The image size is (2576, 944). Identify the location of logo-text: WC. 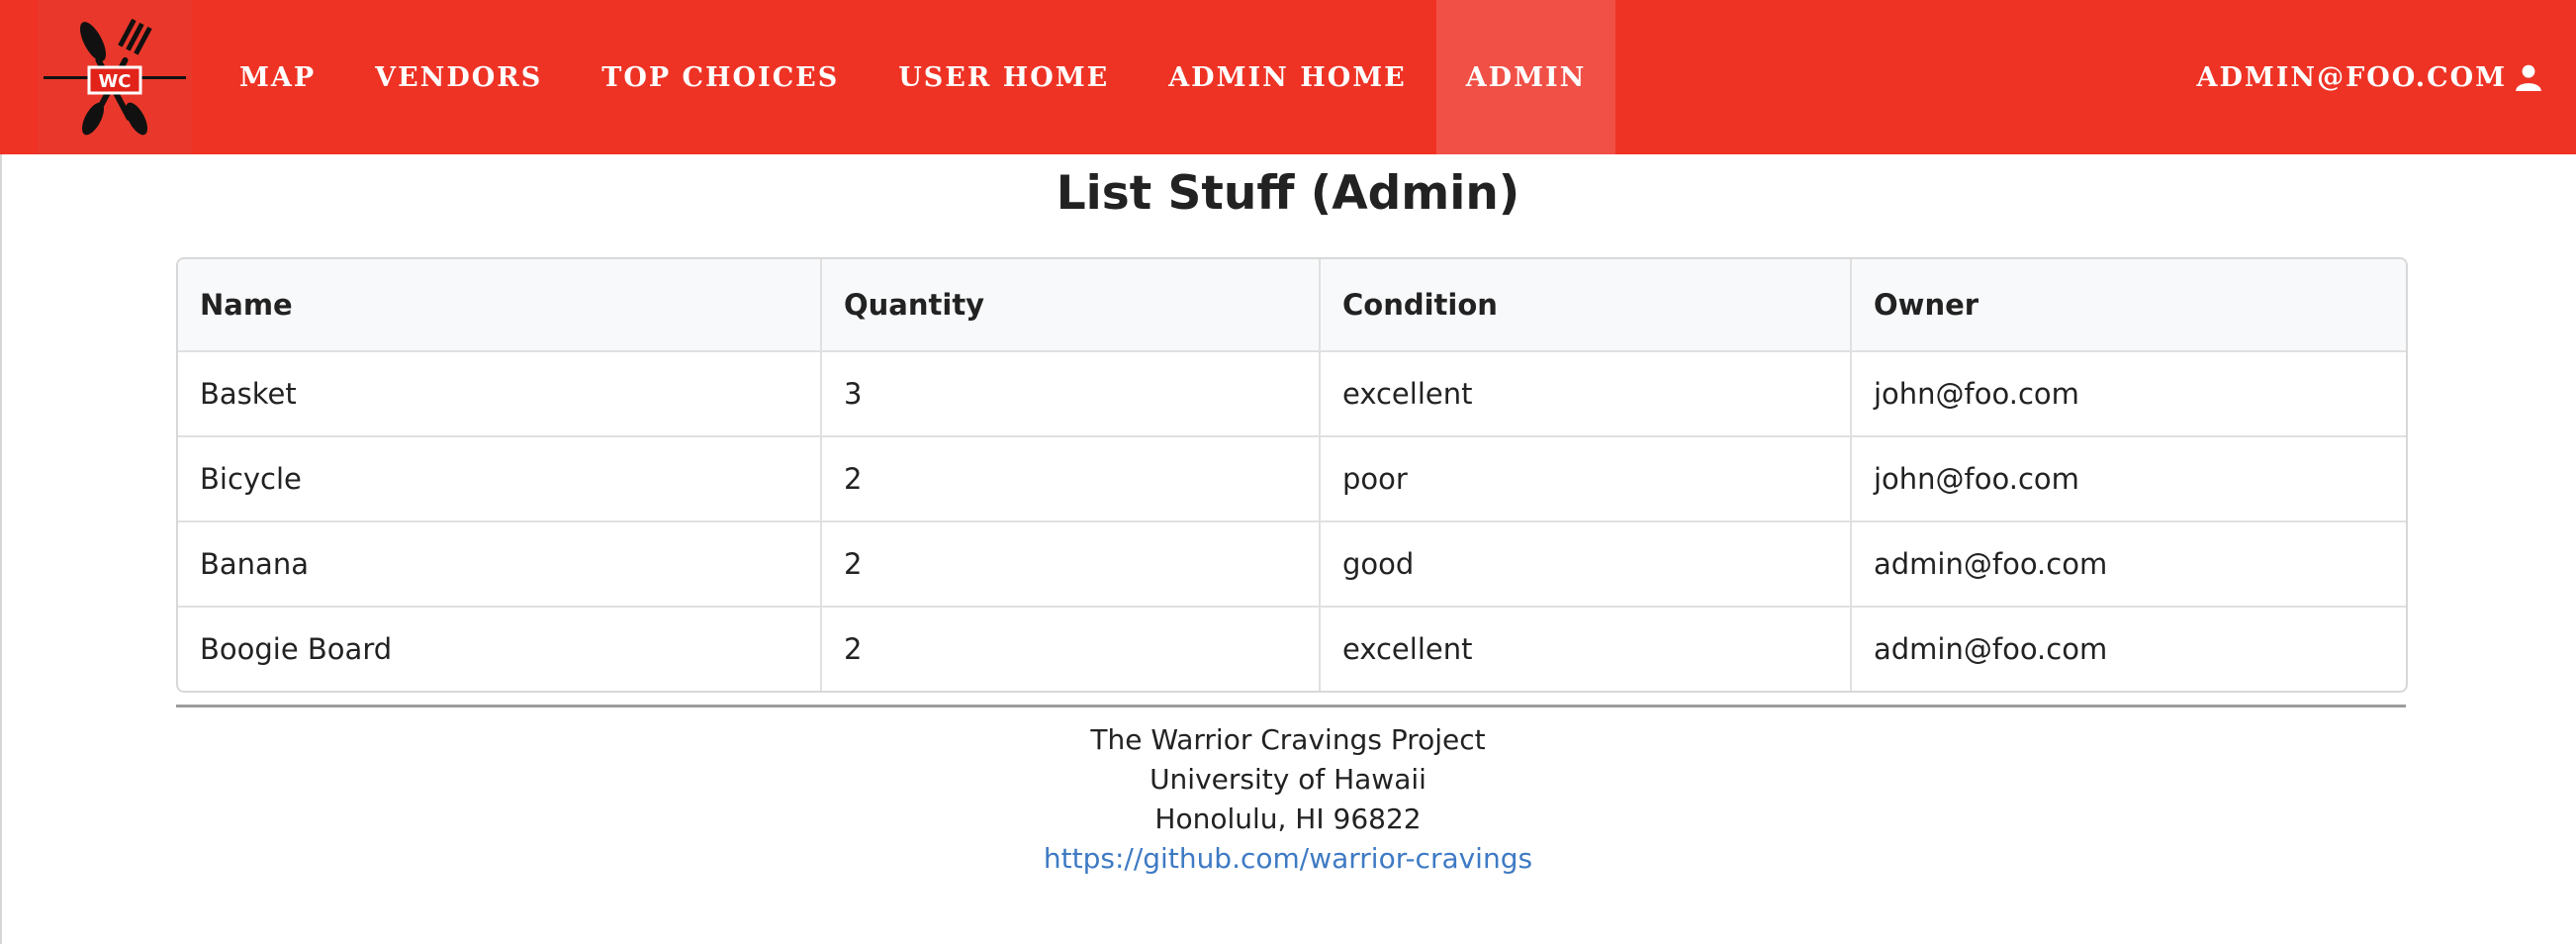
(115, 82).